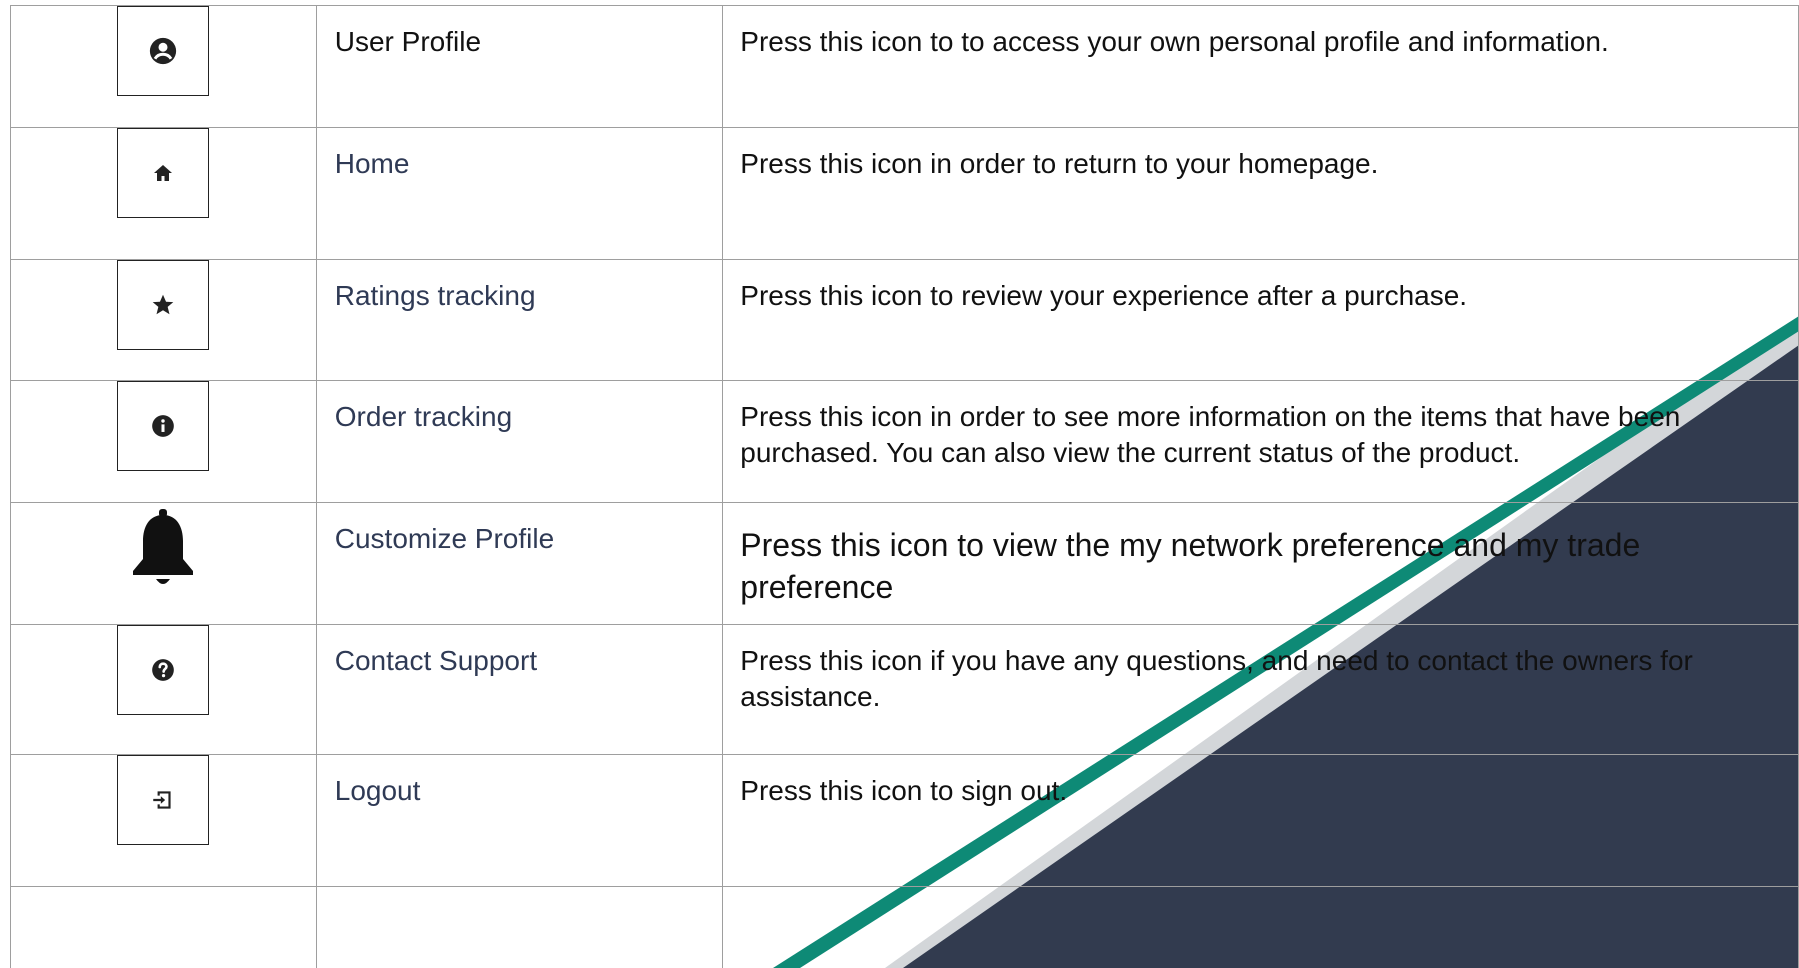 Image resolution: width=1799 pixels, height=968 pixels. Describe the element at coordinates (904, 790) in the screenshot. I see `row-description: Press this icon to sign out.` at that location.